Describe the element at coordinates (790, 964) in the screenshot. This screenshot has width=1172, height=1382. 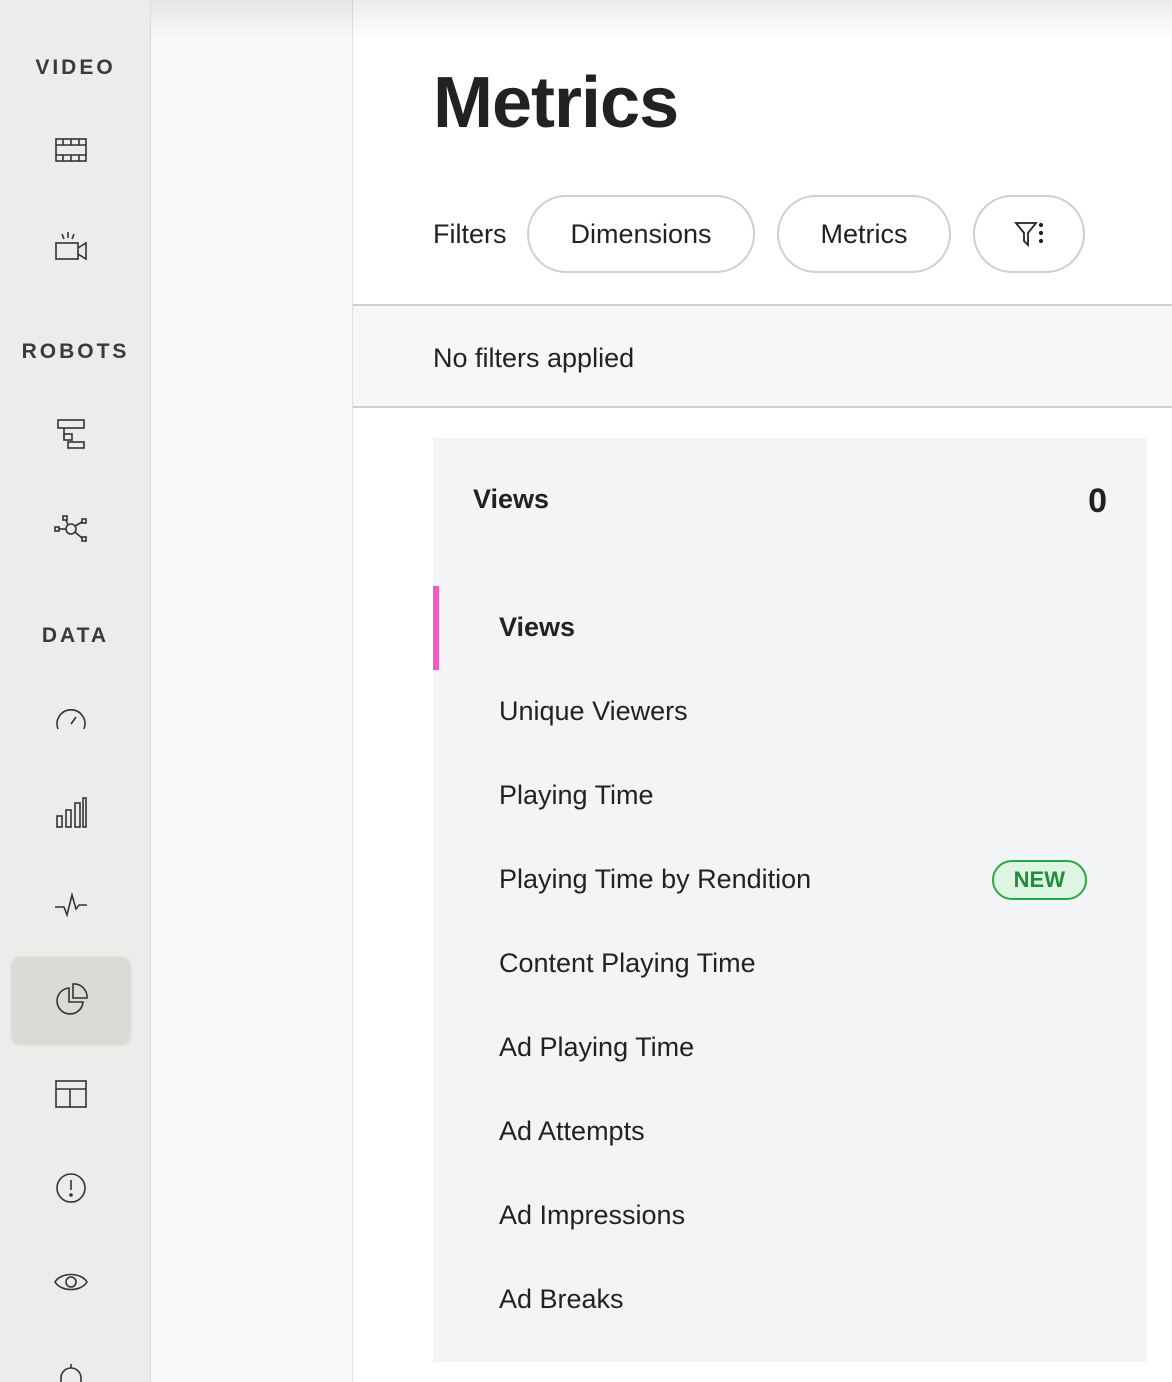
I see `metric-item-content-playing-time: Content Playing Time` at that location.